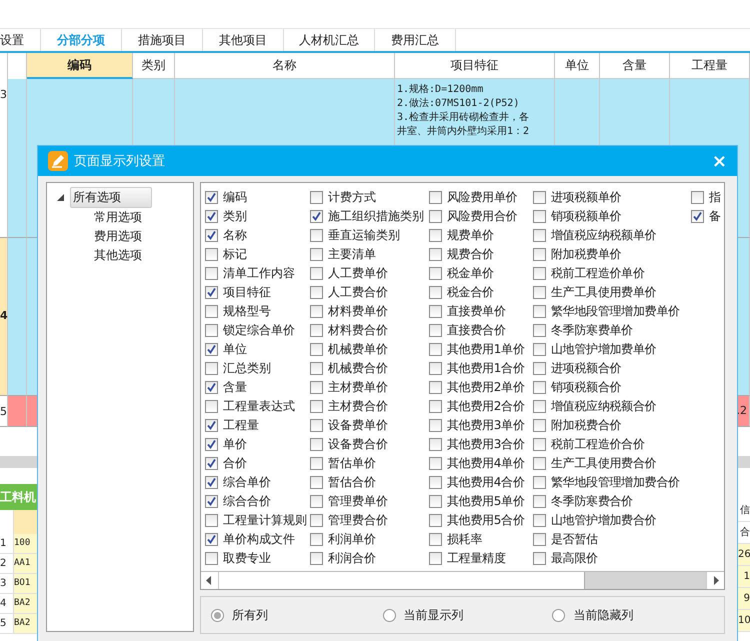  What do you see at coordinates (464, 539) in the screenshot?
I see `option-label: 损耗率` at bounding box center [464, 539].